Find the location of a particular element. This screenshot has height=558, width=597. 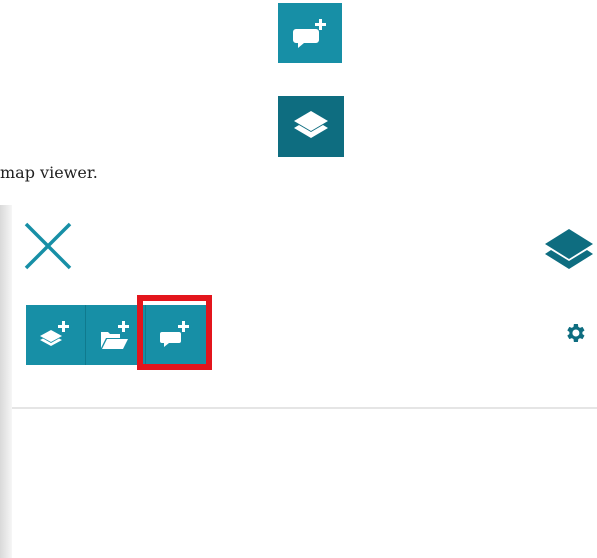

add-folder-button is located at coordinates (116, 335).